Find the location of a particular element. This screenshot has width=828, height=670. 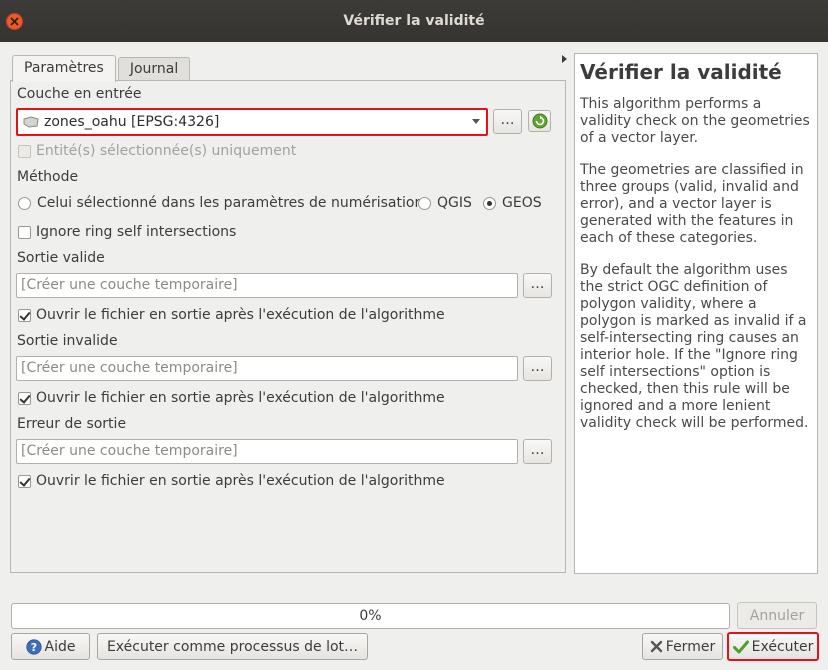

help-button: ? Aide is located at coordinates (50, 646).